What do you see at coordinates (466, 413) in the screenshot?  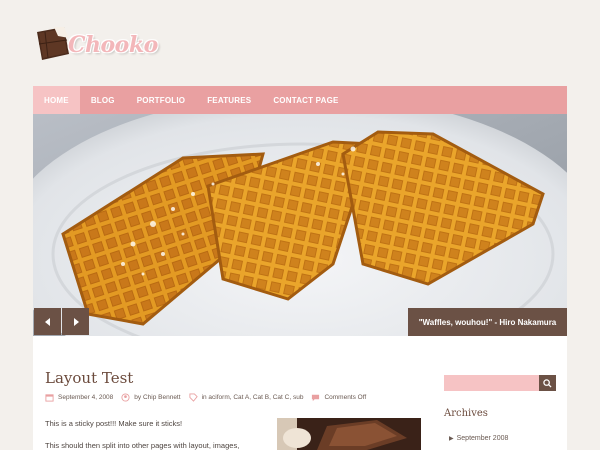 I see `archives-title: Archives` at bounding box center [466, 413].